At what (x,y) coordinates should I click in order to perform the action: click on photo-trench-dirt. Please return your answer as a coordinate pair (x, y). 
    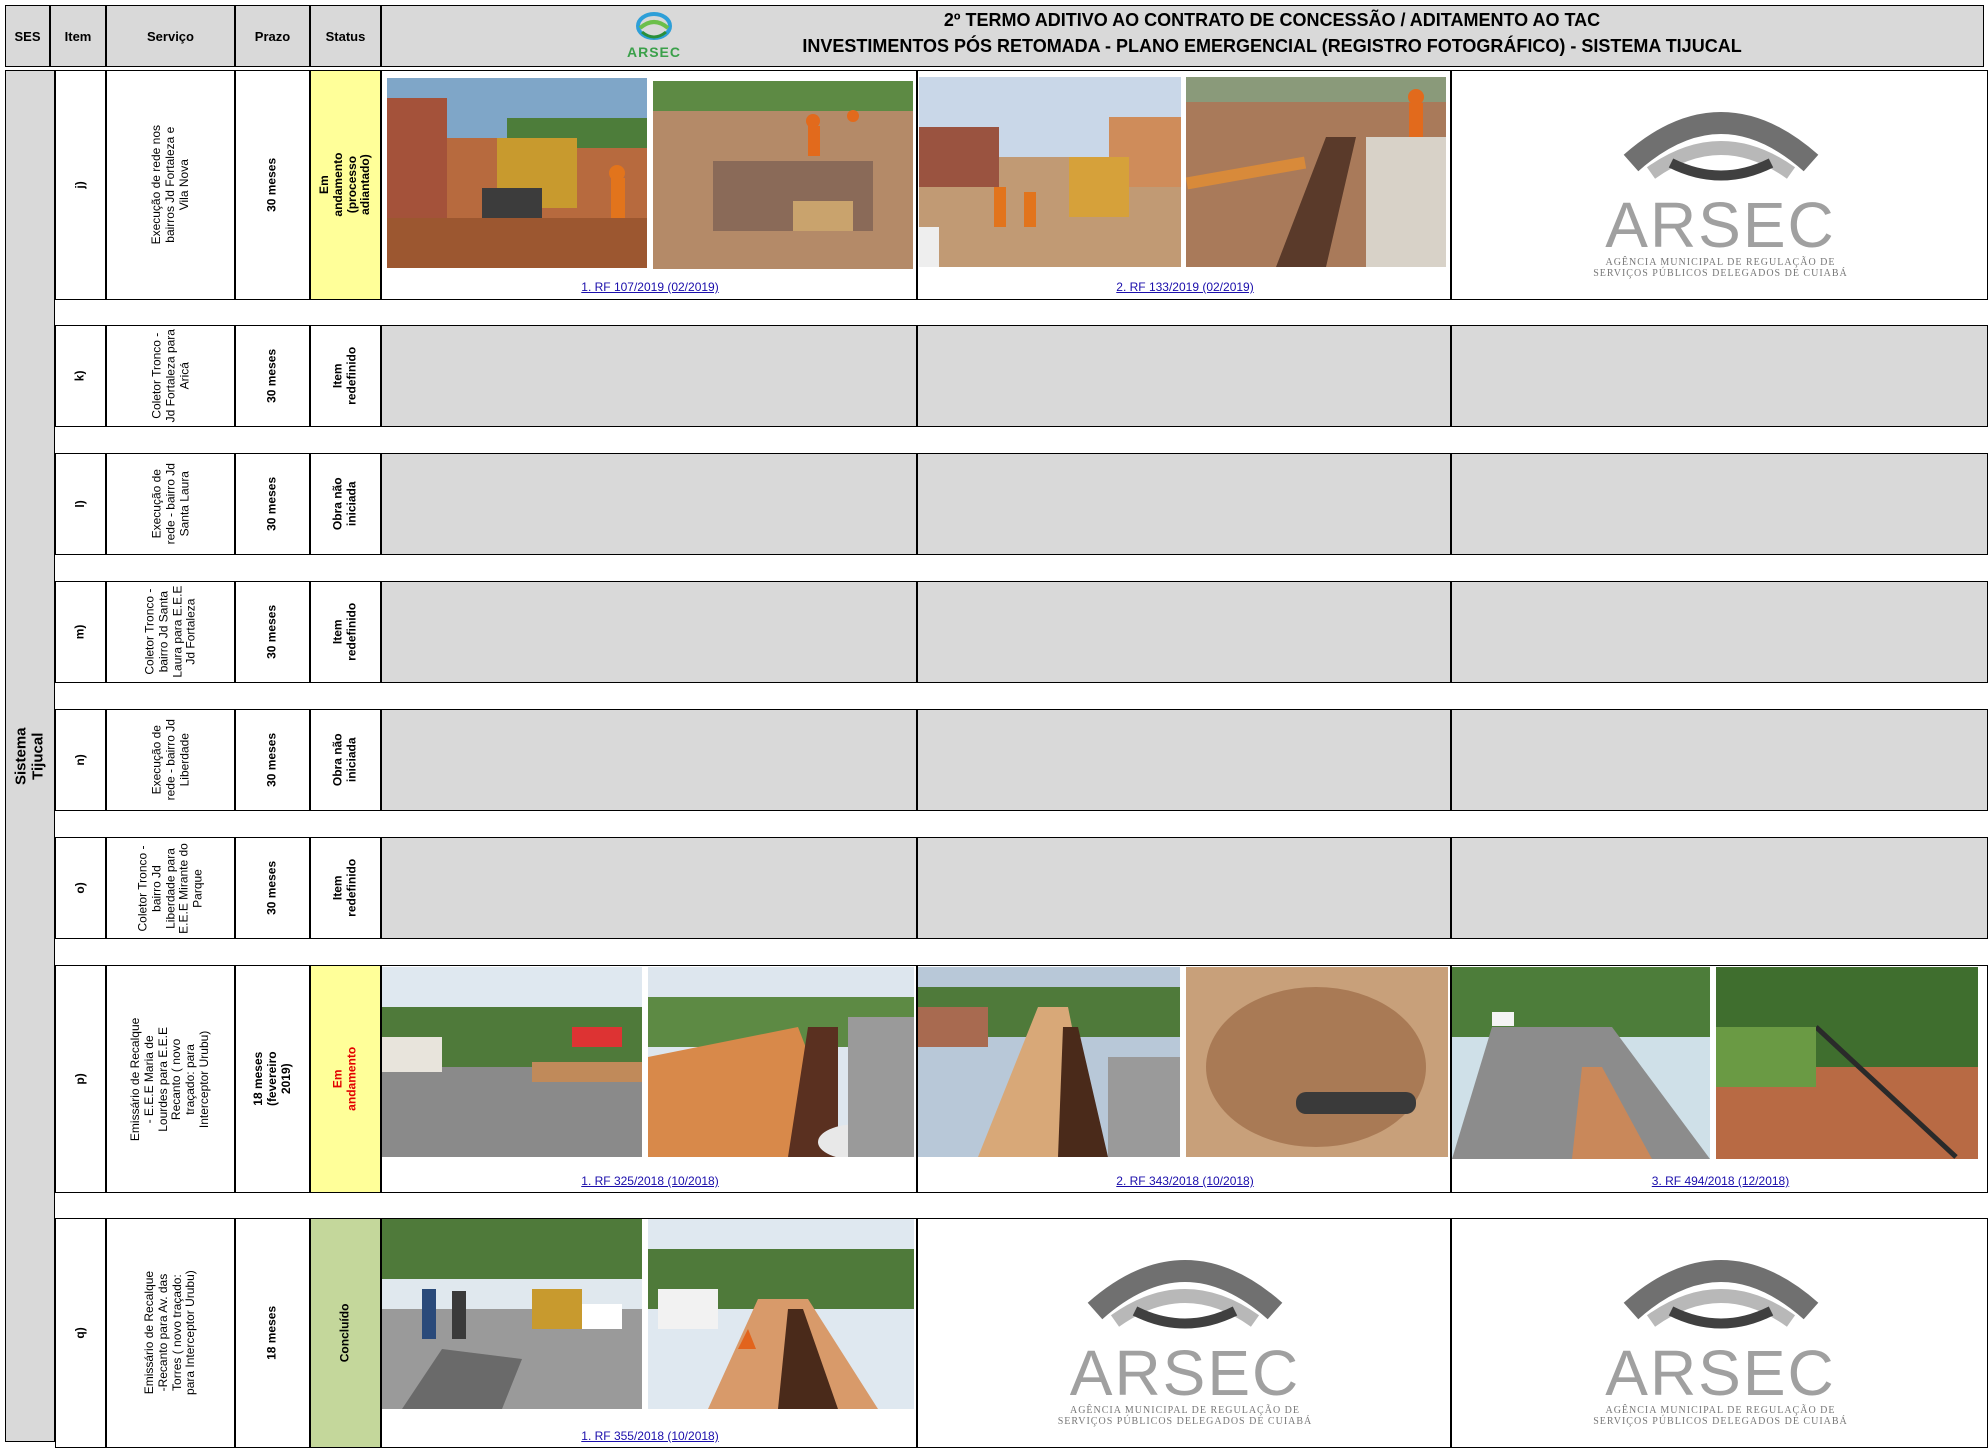
    Looking at the image, I should click on (781, 1062).